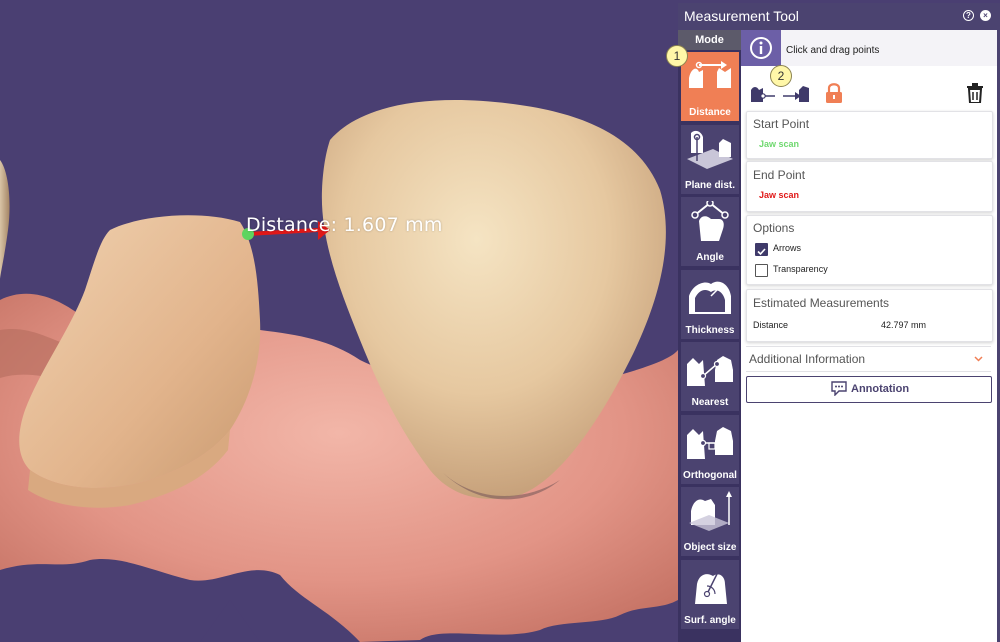 This screenshot has height=642, width=1000. What do you see at coordinates (709, 40) in the screenshot?
I see `mode-heading: Mode` at bounding box center [709, 40].